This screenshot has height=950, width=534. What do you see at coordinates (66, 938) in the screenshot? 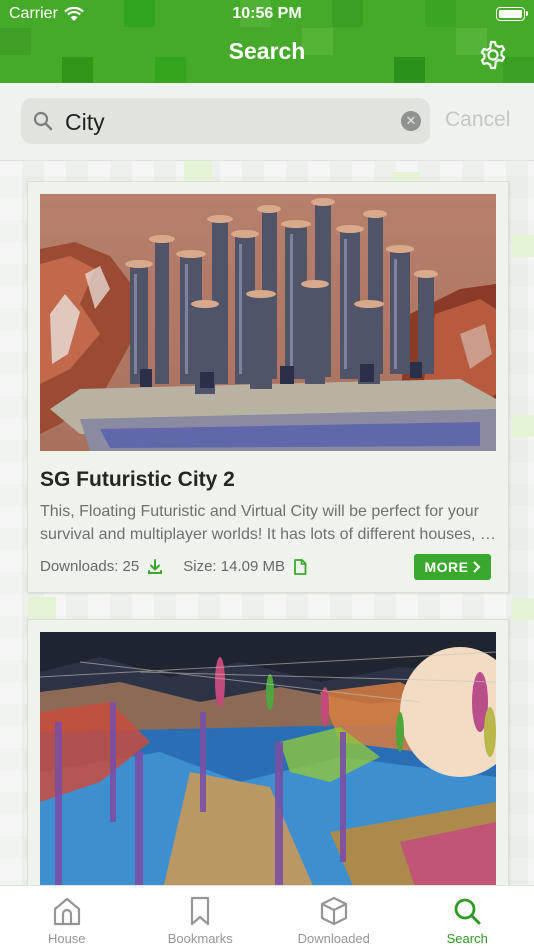
I see `tab-label: House` at bounding box center [66, 938].